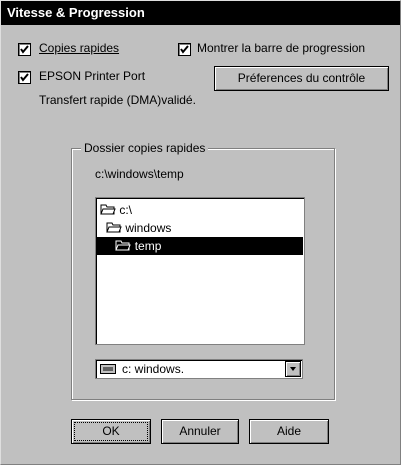 The image size is (401, 465). Describe the element at coordinates (117, 100) in the screenshot. I see `transfer-status-text: Transfert rapide (DMA)validé.` at that location.